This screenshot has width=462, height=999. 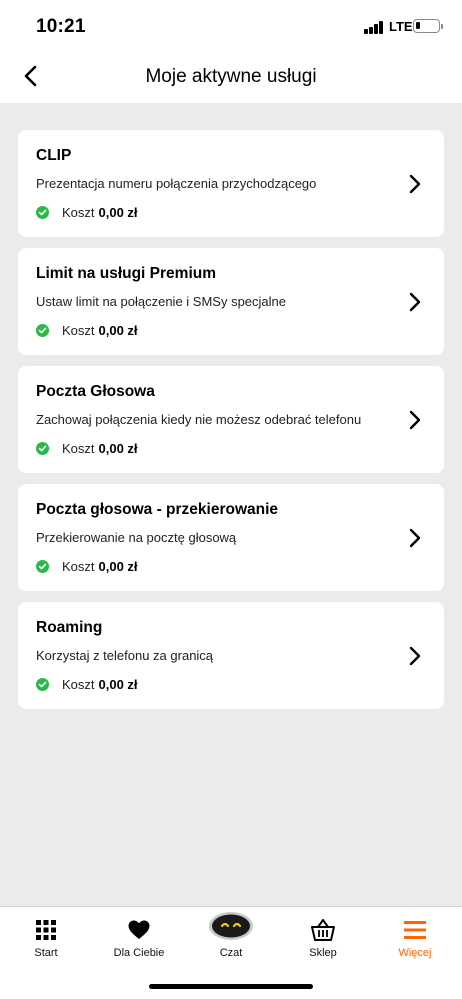 What do you see at coordinates (54, 155) in the screenshot?
I see `service-title: CLIP` at bounding box center [54, 155].